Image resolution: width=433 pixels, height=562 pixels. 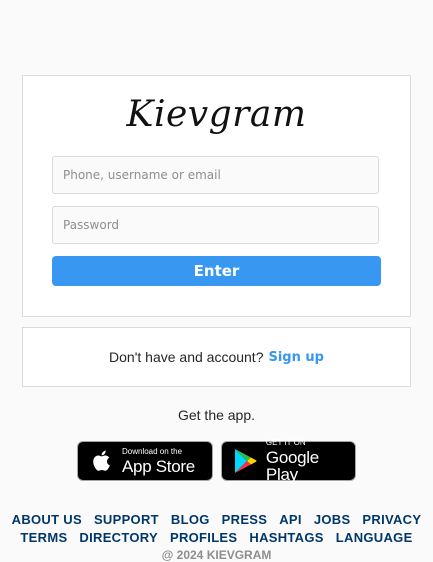 What do you see at coordinates (216, 271) in the screenshot?
I see `enter-button: Enter` at bounding box center [216, 271].